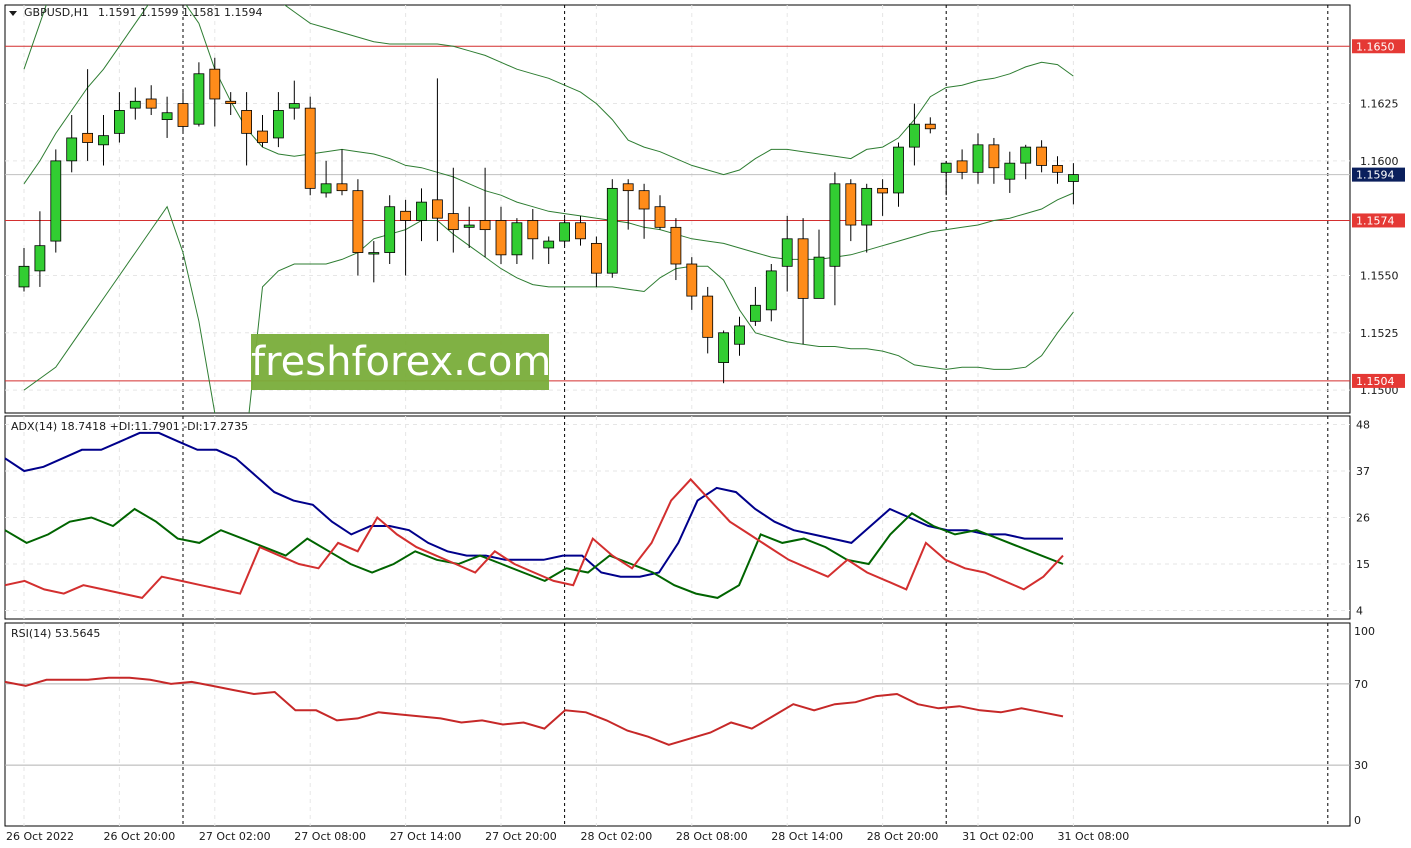 The height and width of the screenshot is (848, 1411). I want to click on price-level-label: 1.1574, so click(1375, 220).